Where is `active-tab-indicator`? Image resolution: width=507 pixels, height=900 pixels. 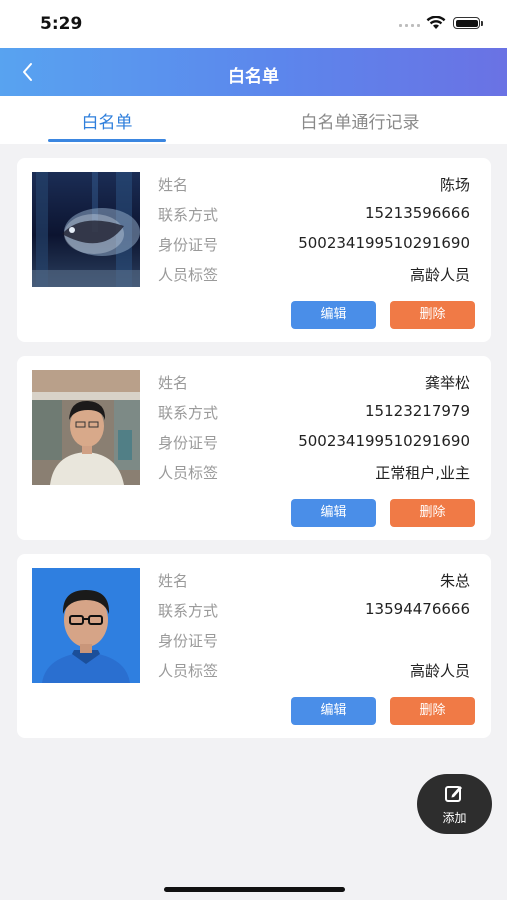 active-tab-indicator is located at coordinates (107, 140).